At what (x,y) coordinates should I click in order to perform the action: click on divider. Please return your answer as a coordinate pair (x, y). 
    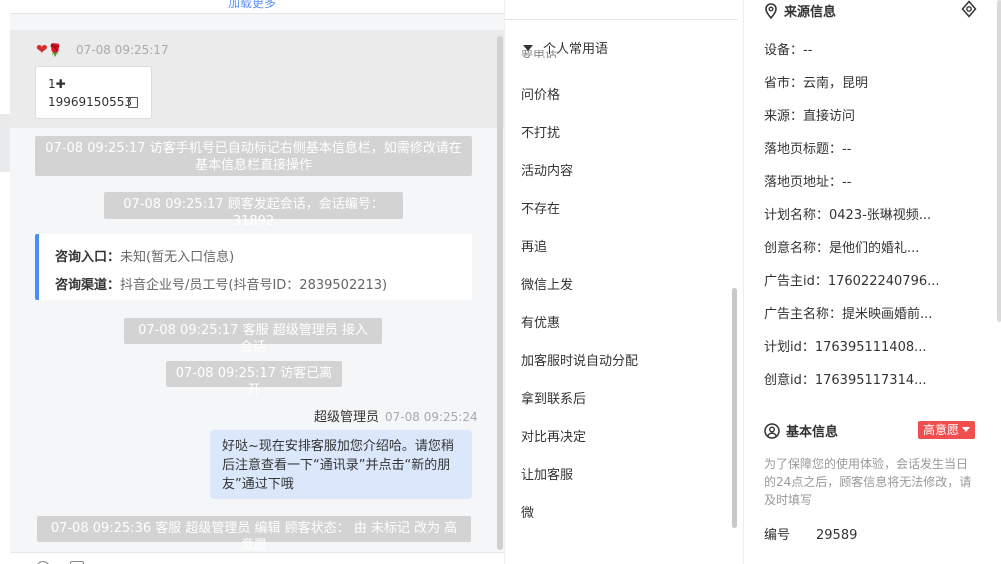
    Looking at the image, I should click on (621, 19).